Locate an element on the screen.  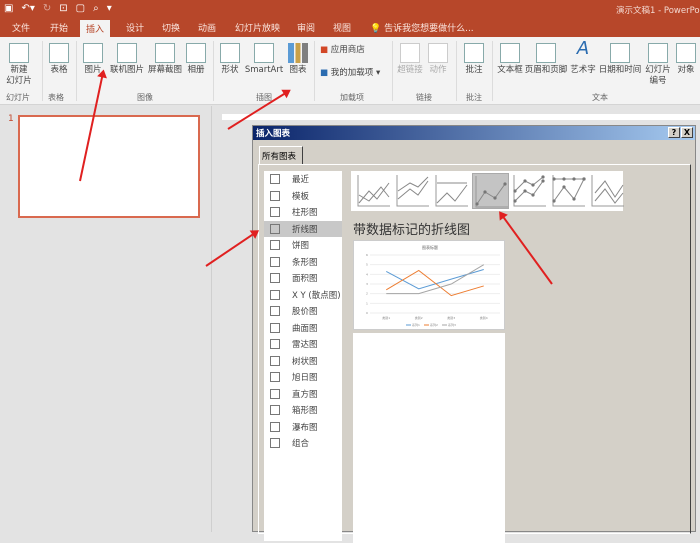
chart-category-item: 饼图 is located at coordinates (303, 245).